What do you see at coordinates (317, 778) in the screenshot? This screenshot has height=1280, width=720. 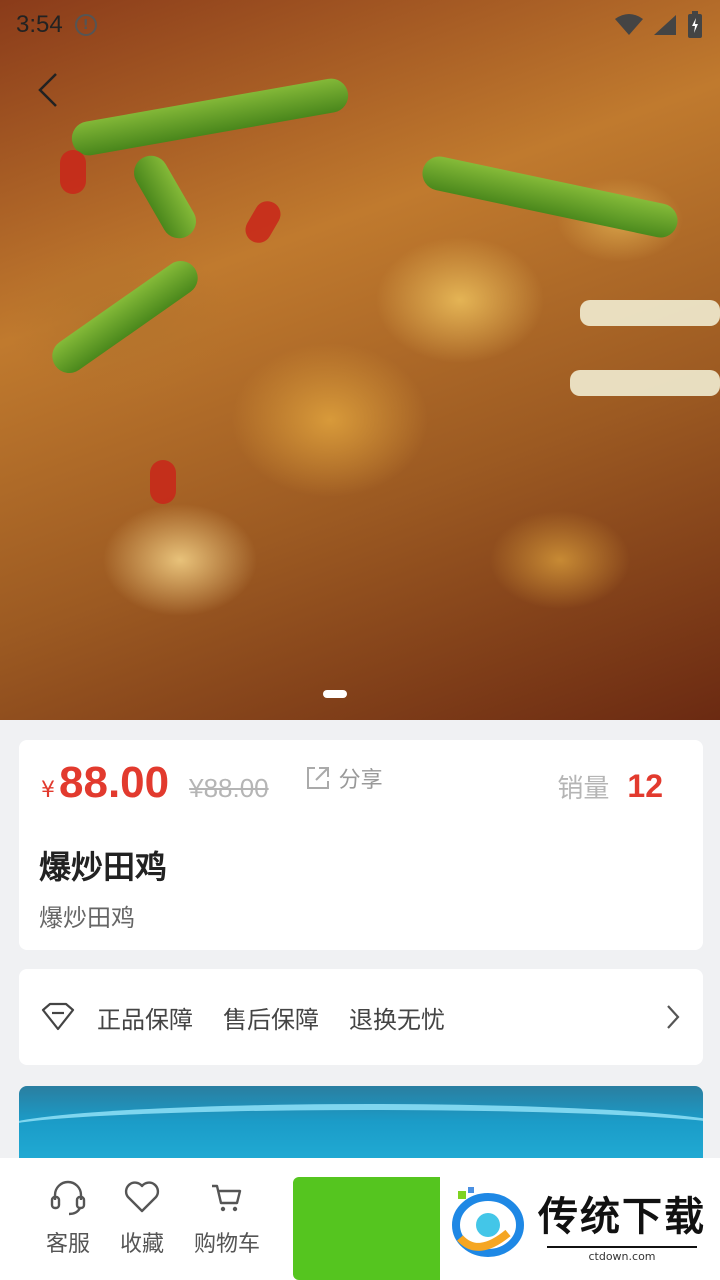 I see `share-icon` at bounding box center [317, 778].